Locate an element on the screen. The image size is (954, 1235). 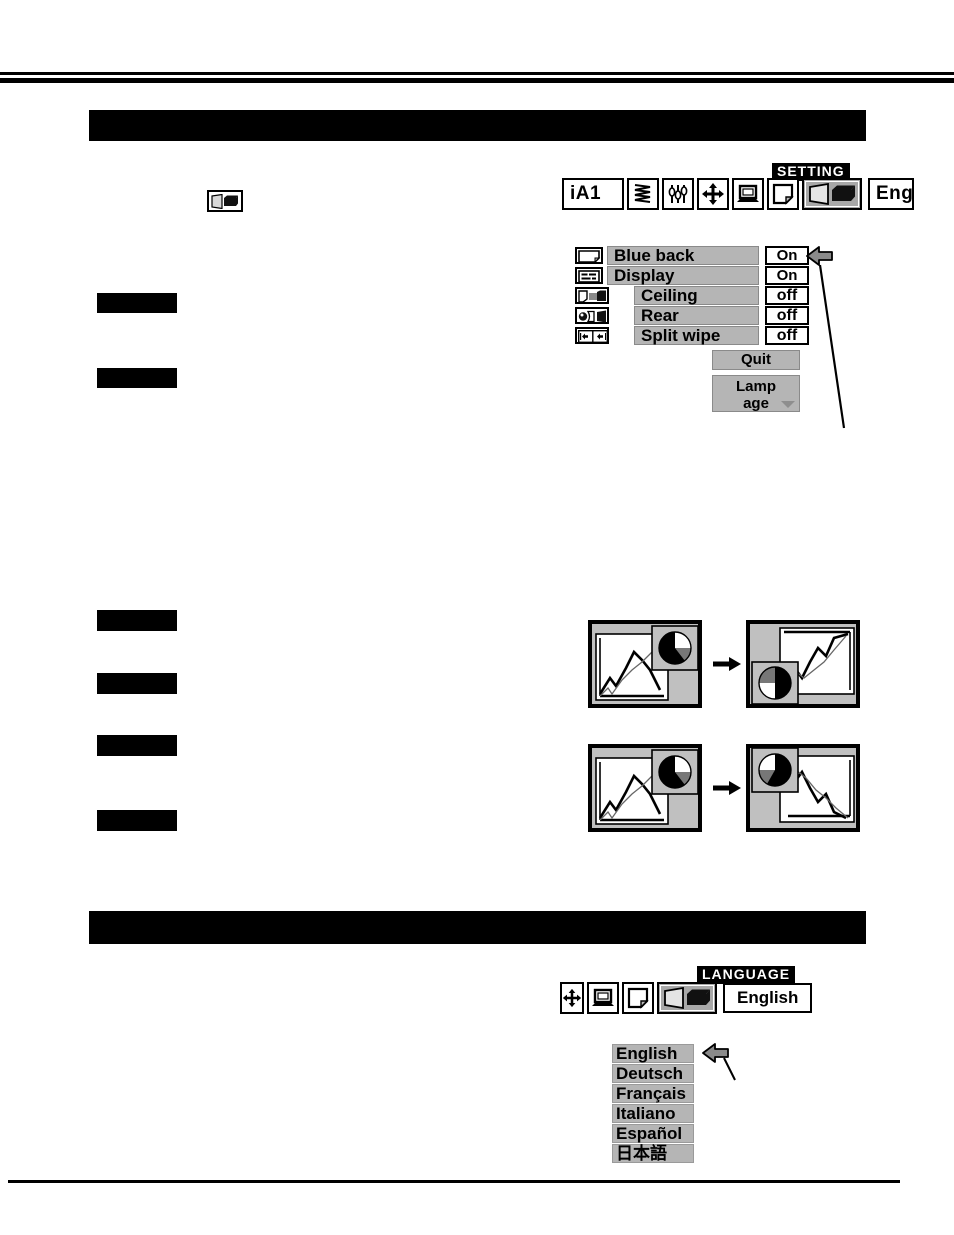
blue-back-icon is located at coordinates (589, 255).